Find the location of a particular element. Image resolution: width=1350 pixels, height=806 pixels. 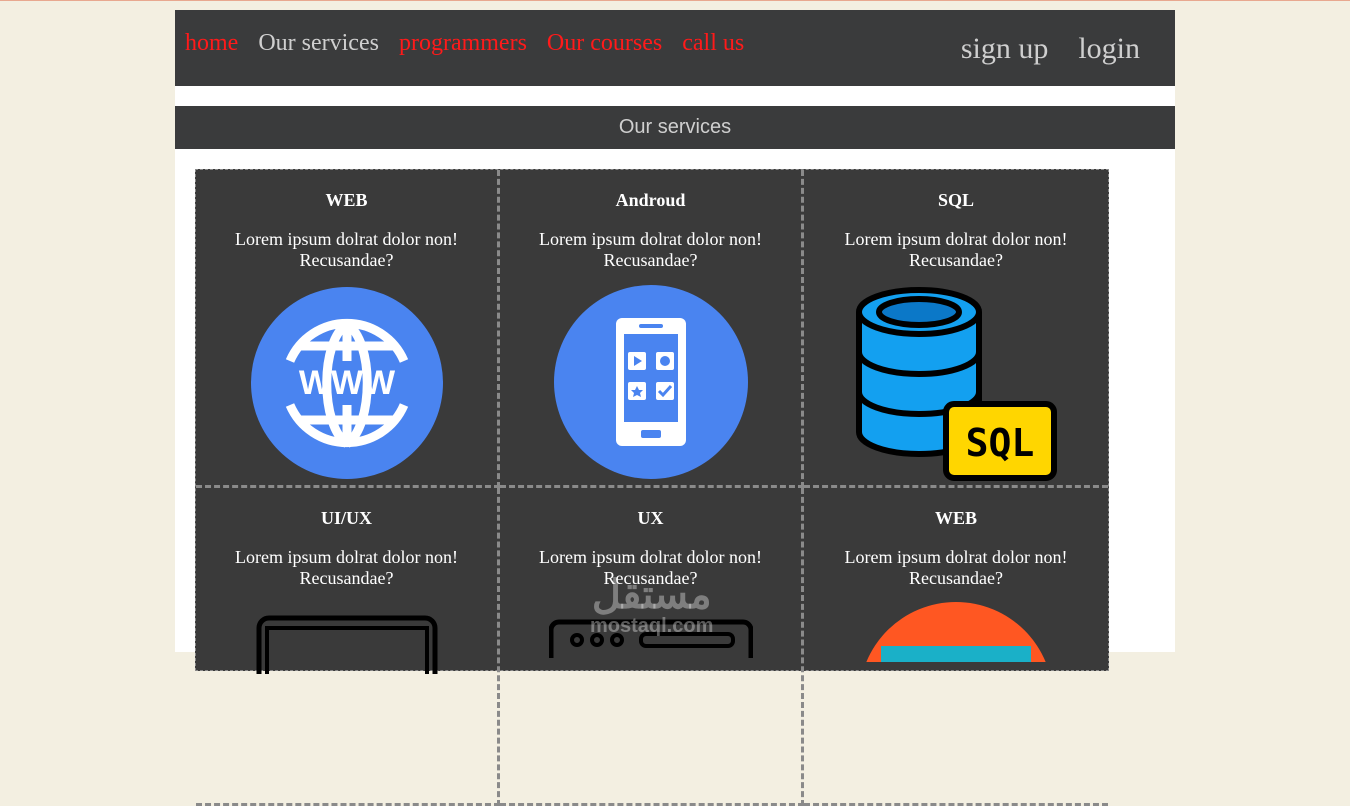

card-title: SQL is located at coordinates (956, 200).